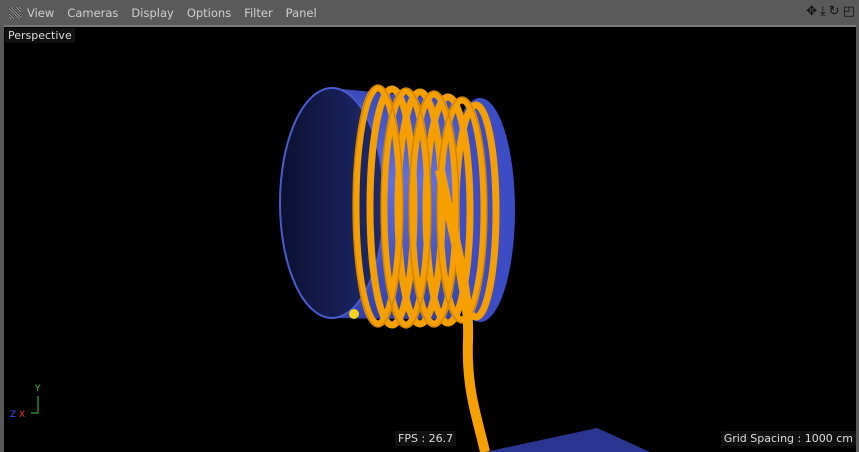 The height and width of the screenshot is (452, 859). I want to click on ground-plane, so click(567, 440).